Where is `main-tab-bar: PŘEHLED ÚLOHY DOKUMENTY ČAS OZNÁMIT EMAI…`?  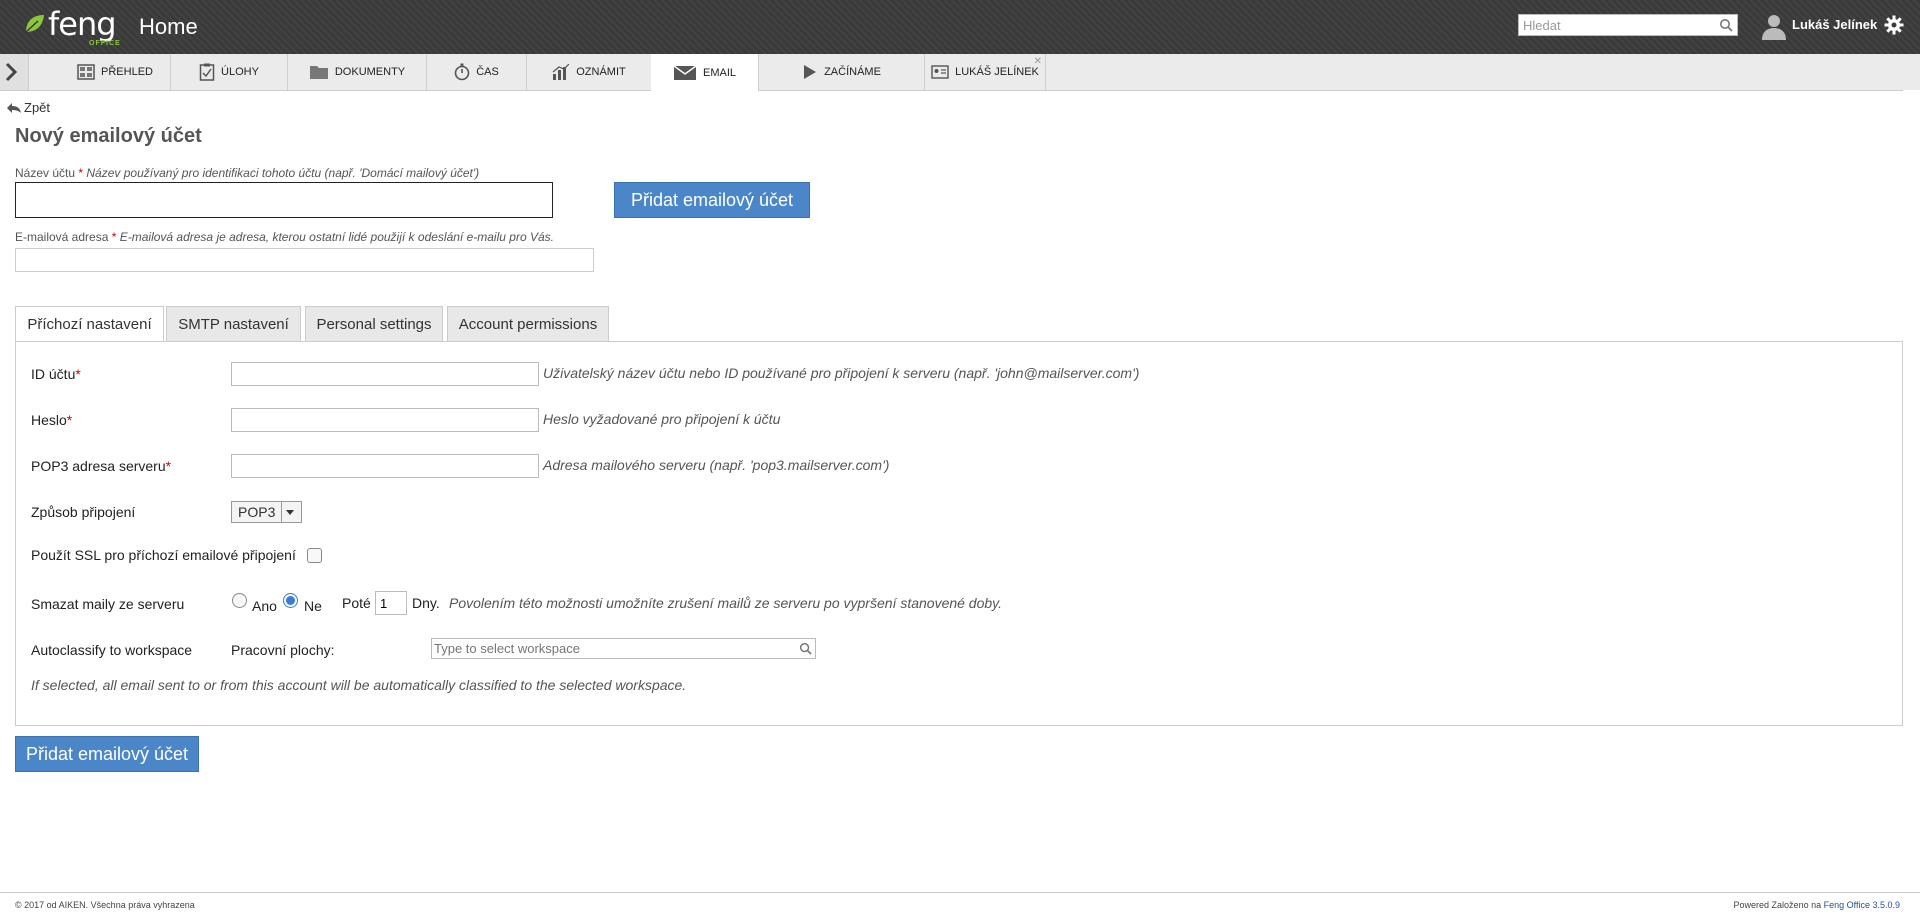 main-tab-bar: PŘEHLED ÚLOHY DOKUMENTY ČAS OZNÁMIT EMAI… is located at coordinates (960, 72).